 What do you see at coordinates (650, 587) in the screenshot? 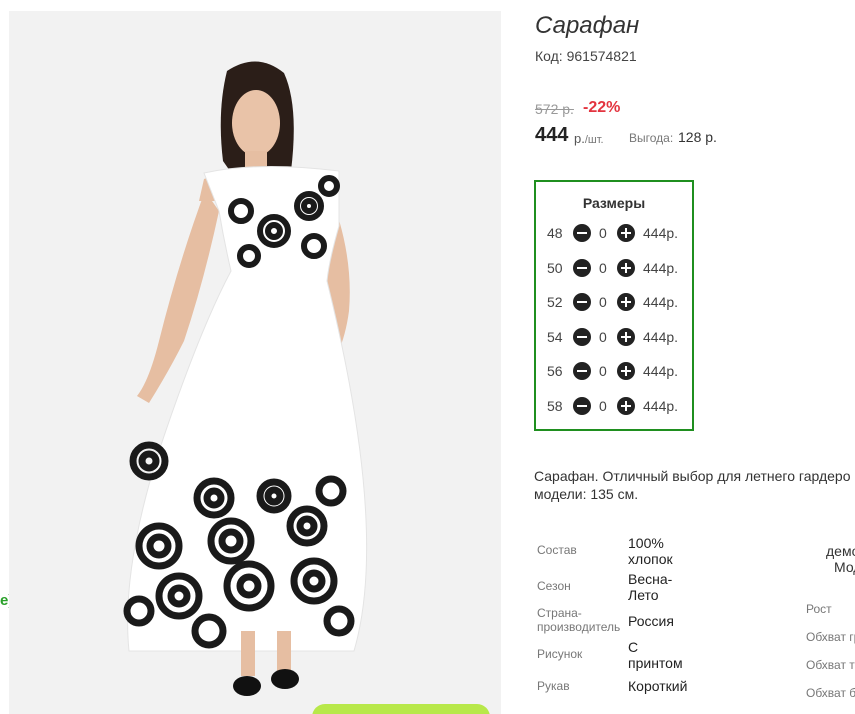
I see `spec-value: Весна-Лето` at bounding box center [650, 587].